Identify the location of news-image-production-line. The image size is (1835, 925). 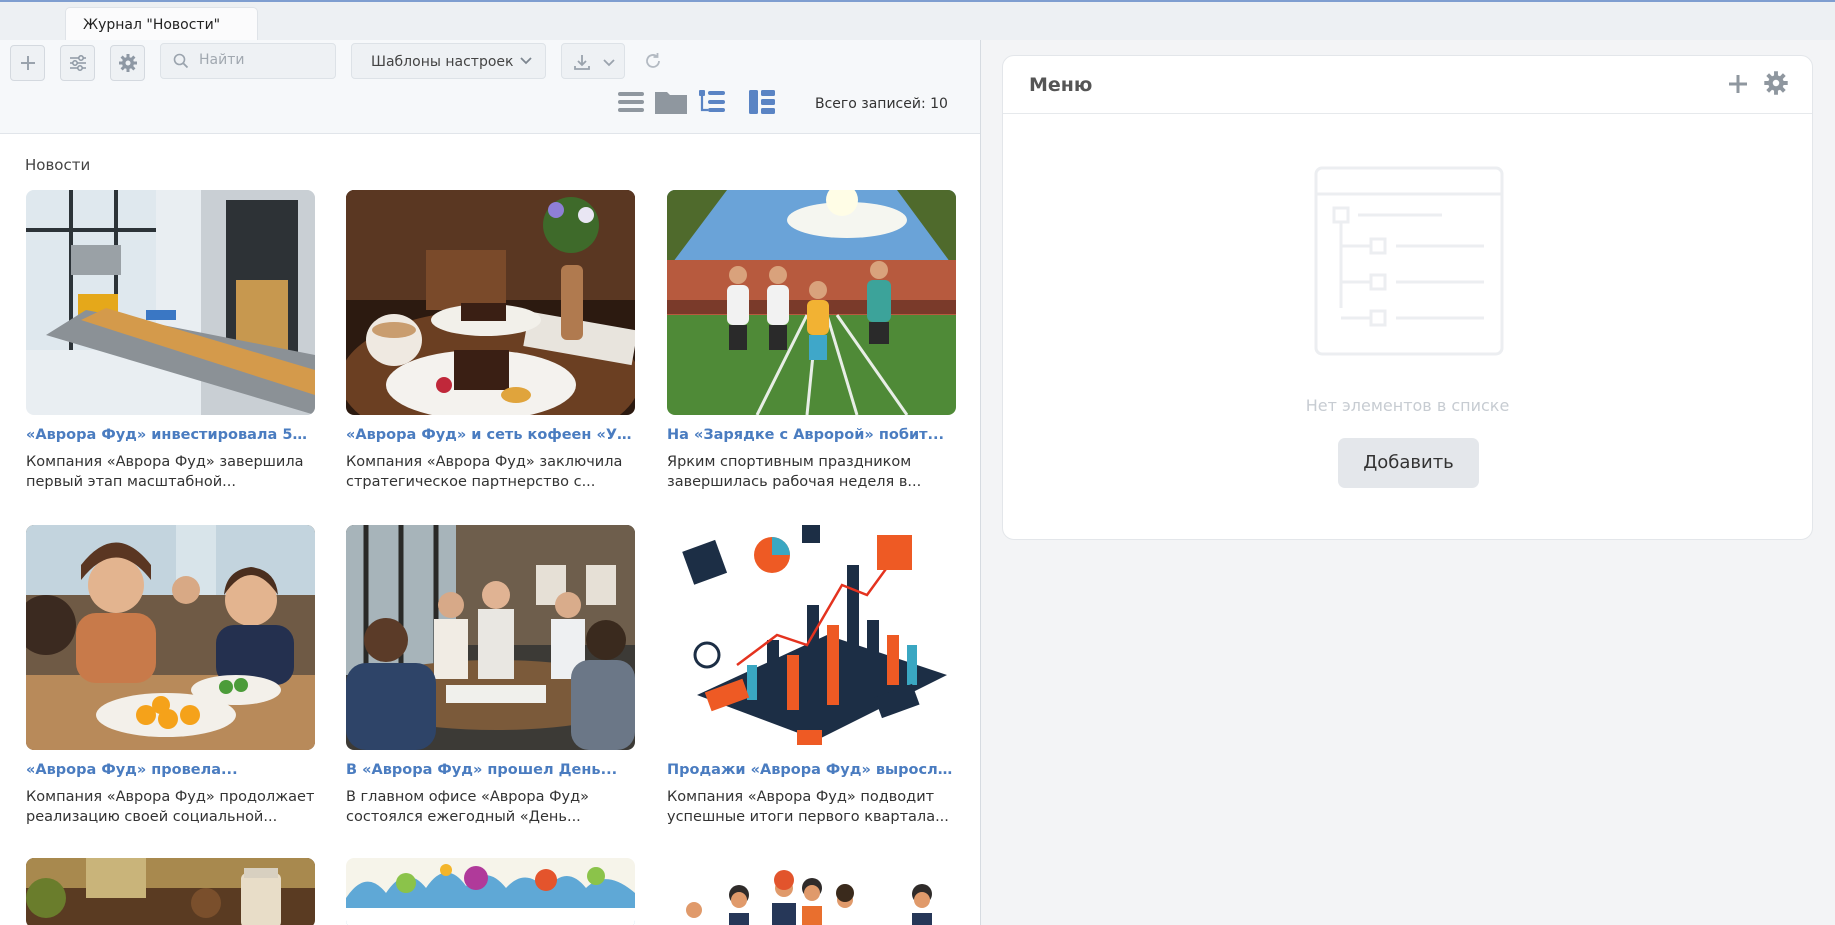
(170, 302).